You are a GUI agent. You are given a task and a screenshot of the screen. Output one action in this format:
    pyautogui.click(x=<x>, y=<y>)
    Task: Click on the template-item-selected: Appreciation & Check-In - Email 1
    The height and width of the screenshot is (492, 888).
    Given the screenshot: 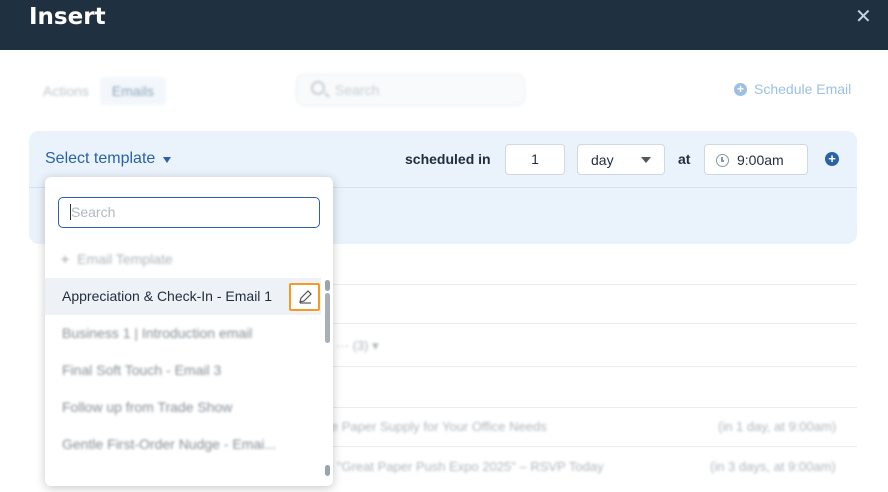 What is the action you would take?
    pyautogui.click(x=183, y=296)
    